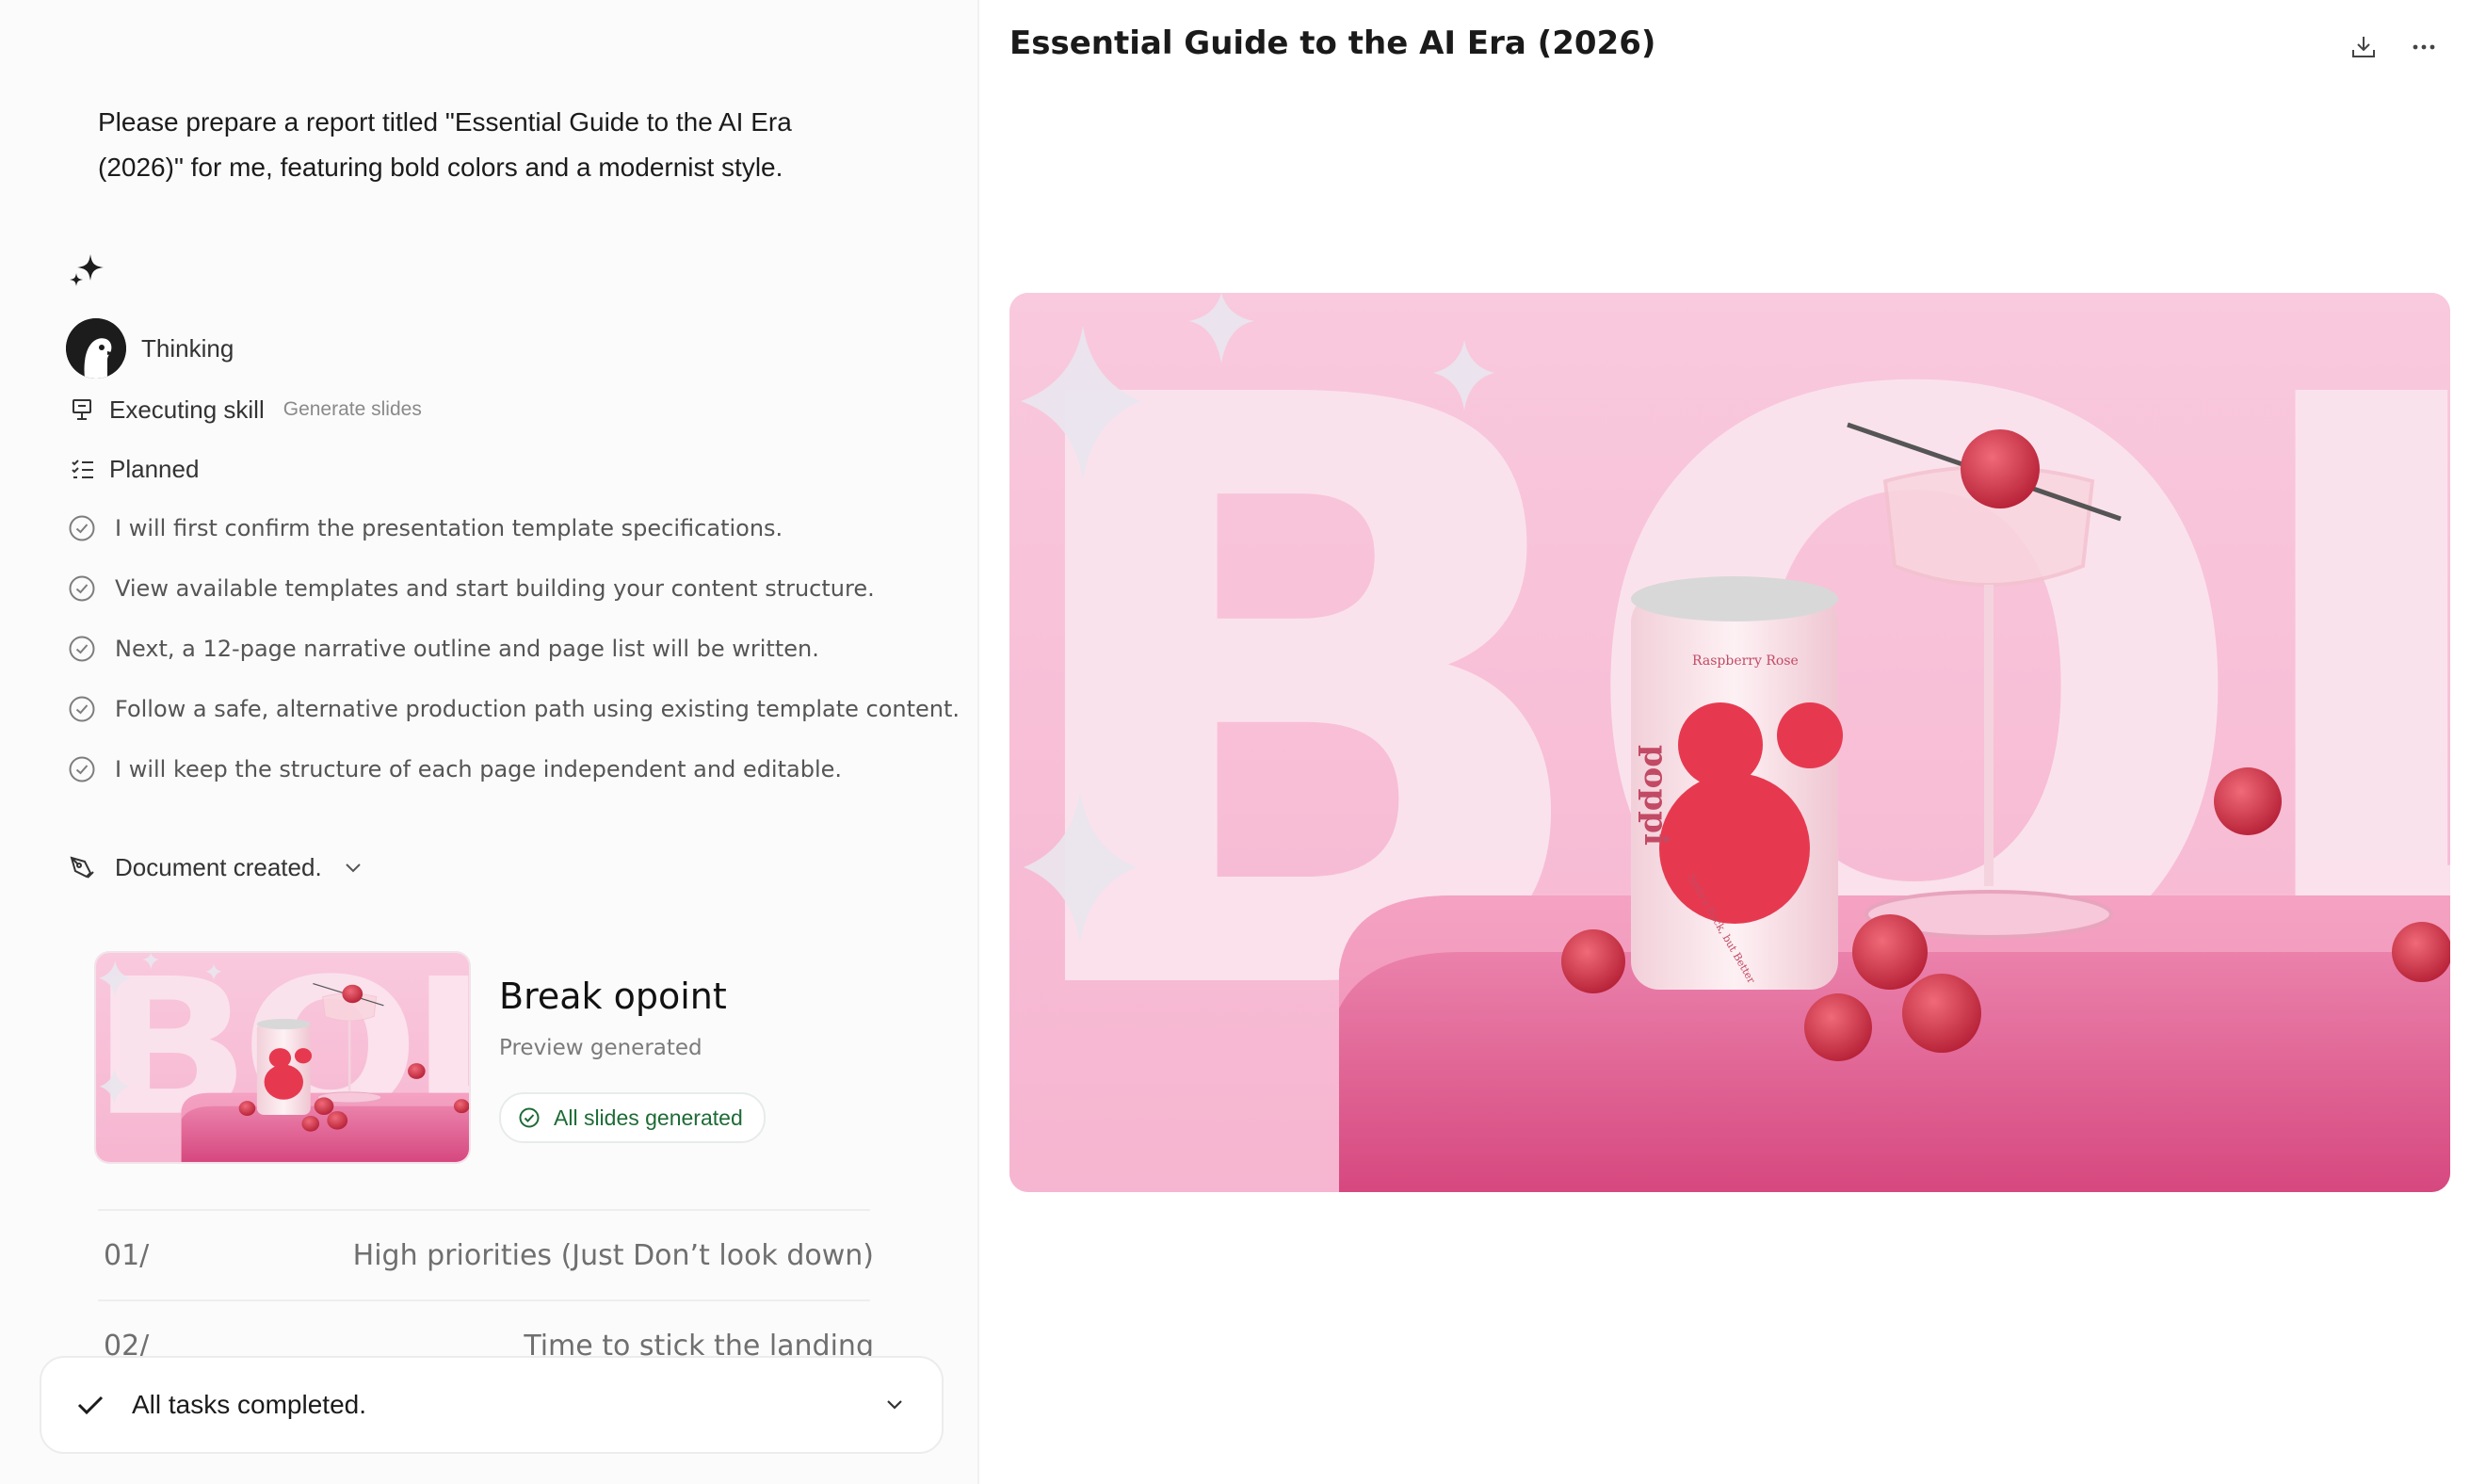  I want to click on checklist-icon, so click(83, 469).